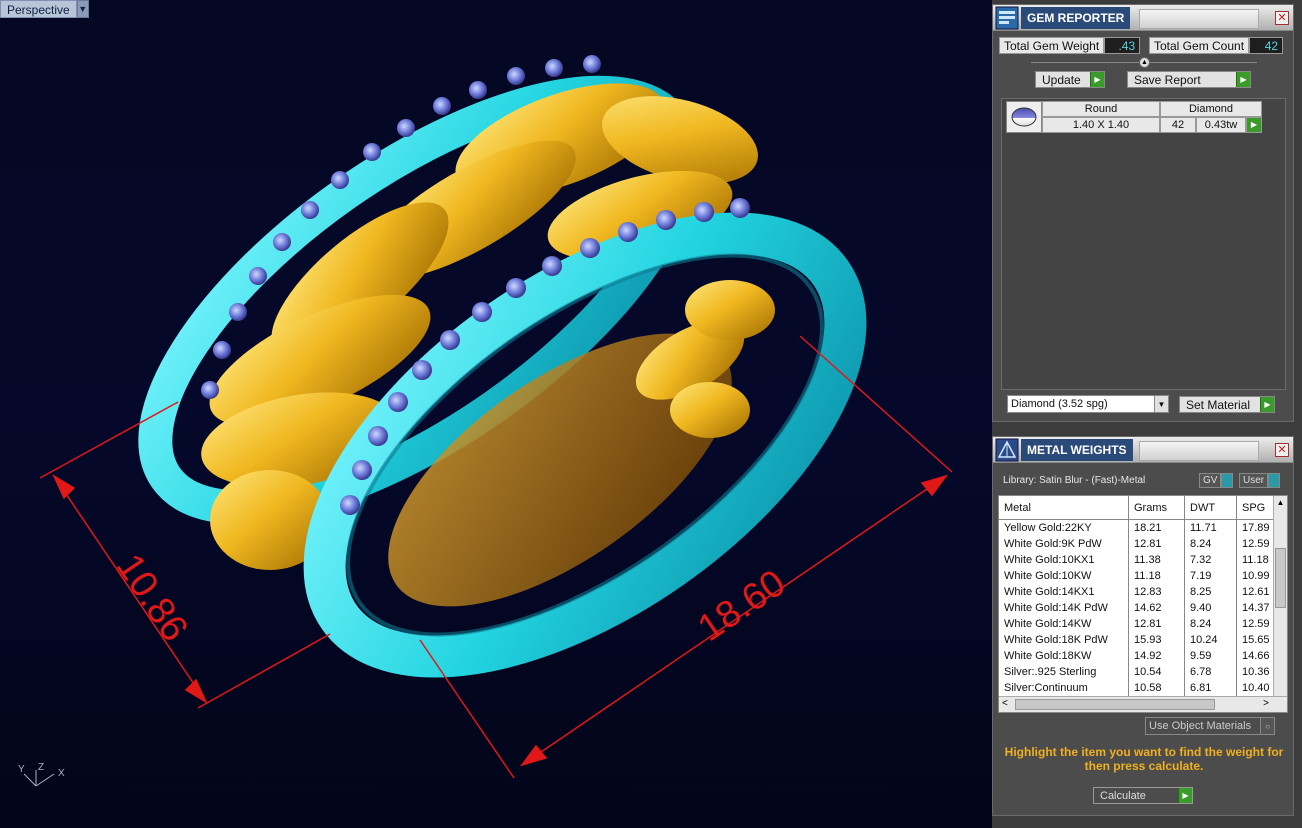 This screenshot has height=828, width=1302. I want to click on table-row: White Gold:10KX1 11.38 7.32 11.18, so click(1143, 560).